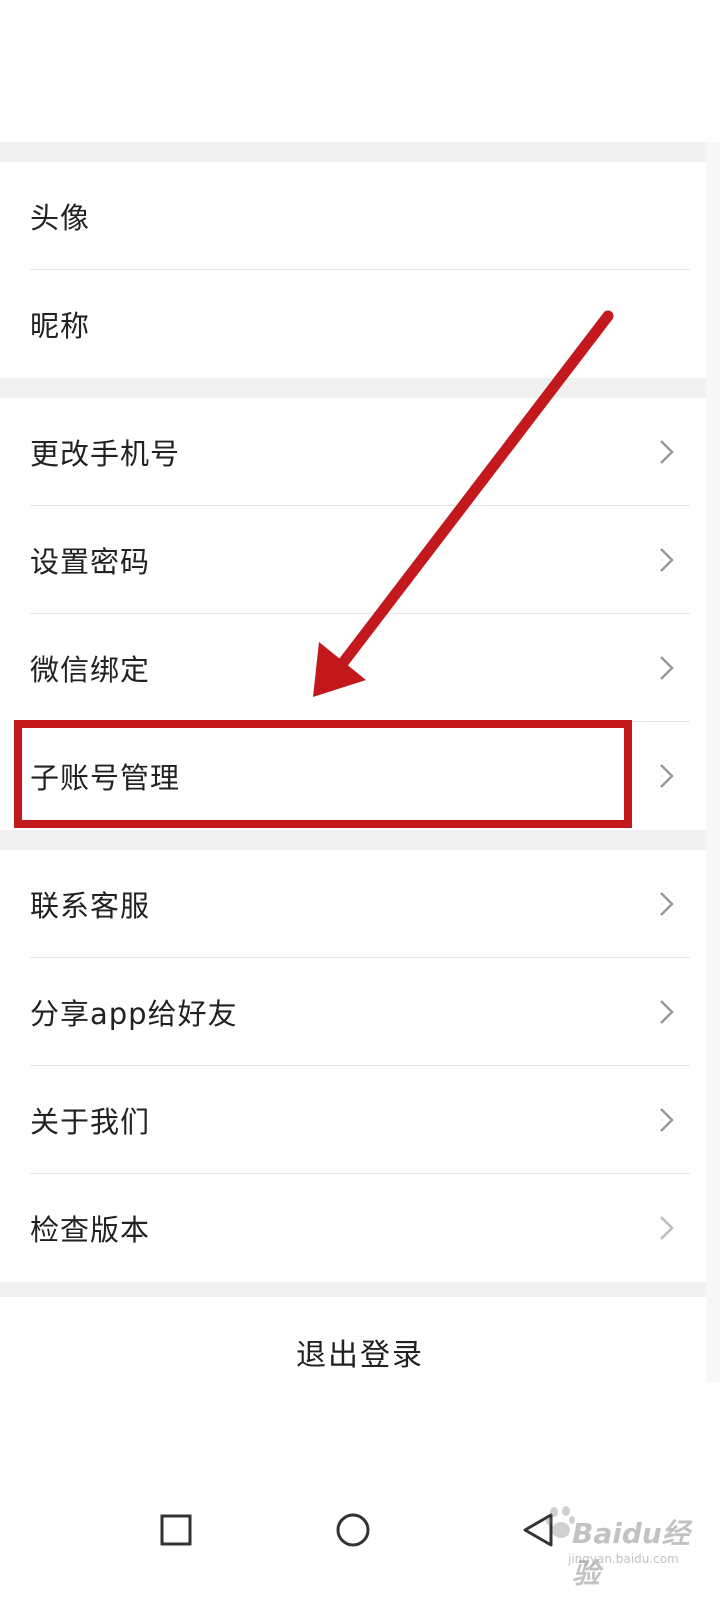 This screenshot has height=1600, width=720. I want to click on nickname-label: 昵称, so click(60, 326).